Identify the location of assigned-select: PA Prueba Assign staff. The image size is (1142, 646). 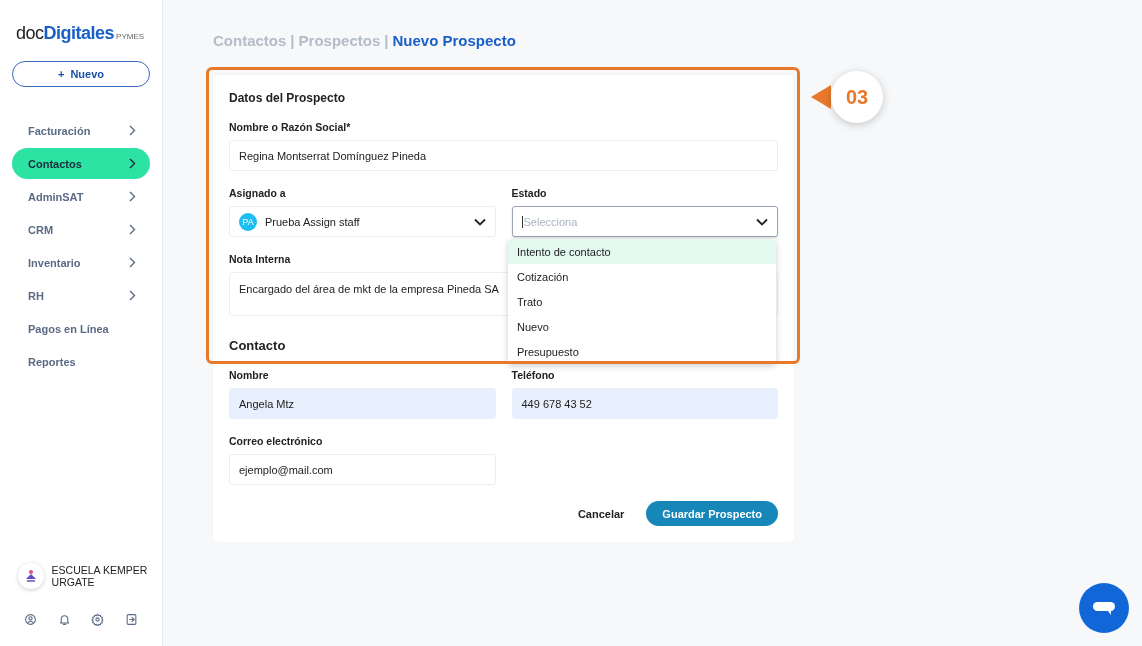
(362, 221).